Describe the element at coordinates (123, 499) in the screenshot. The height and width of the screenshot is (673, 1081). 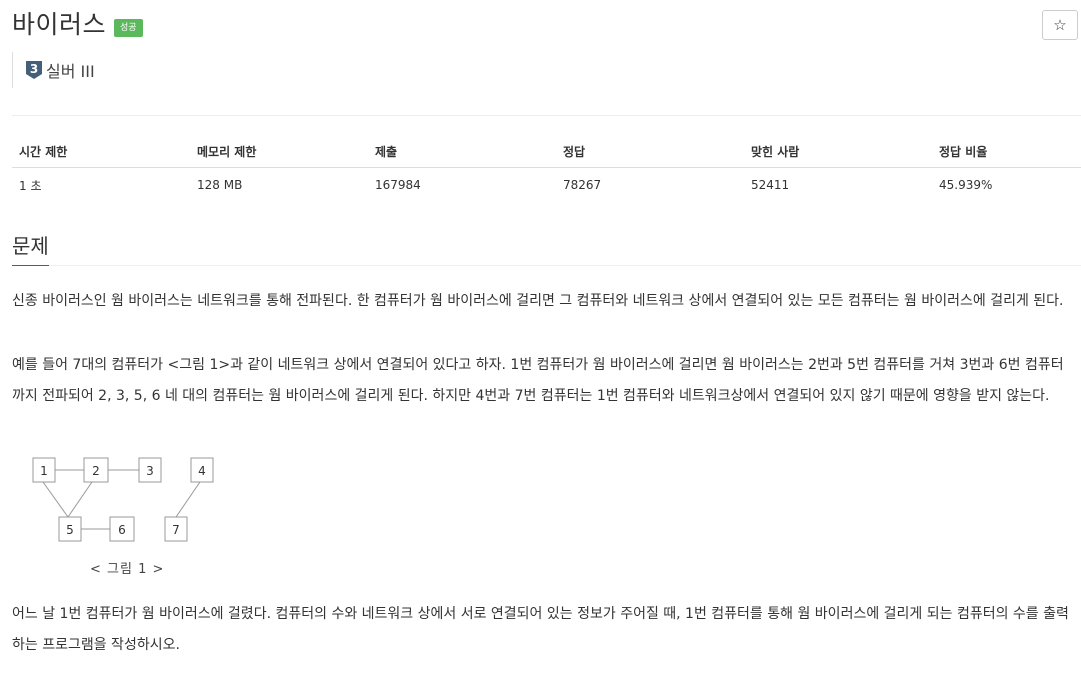
I see `network-diagram: 1 2 3 4 5 6 7` at that location.